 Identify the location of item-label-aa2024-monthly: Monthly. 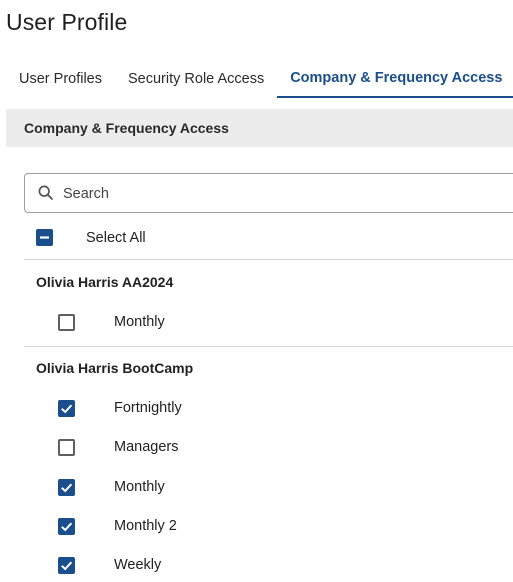
(139, 322).